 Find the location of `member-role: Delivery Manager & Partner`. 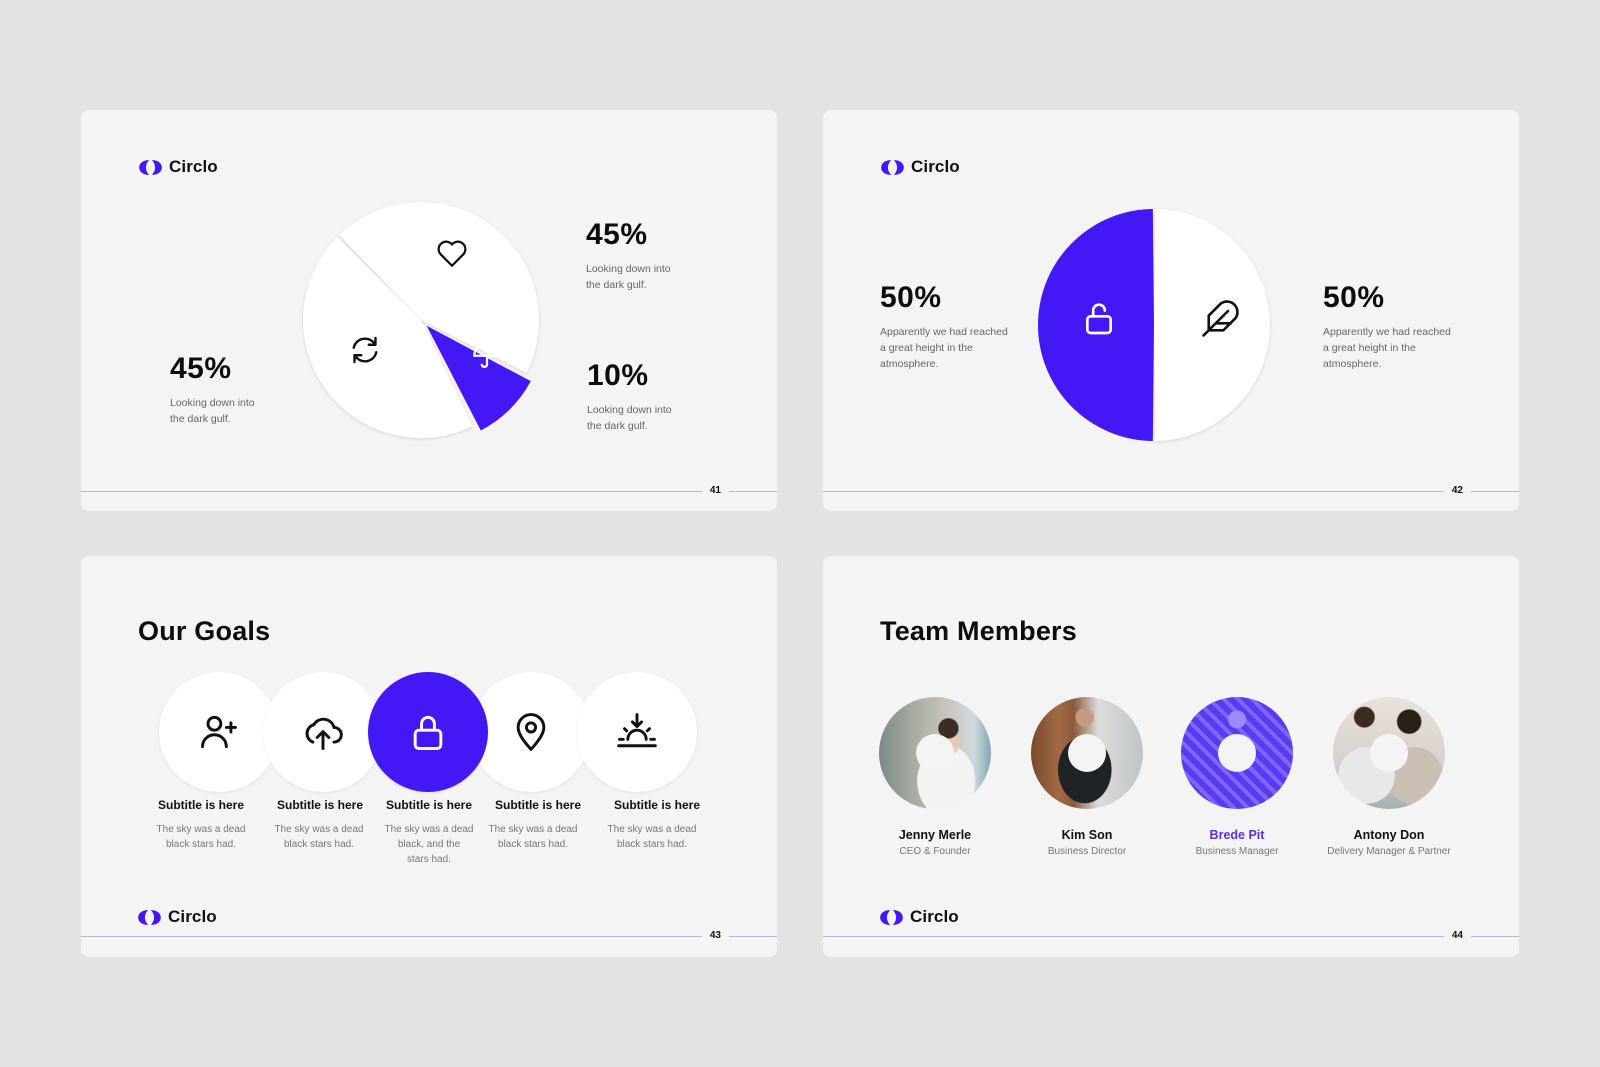

member-role: Delivery Manager & Partner is located at coordinates (1389, 851).